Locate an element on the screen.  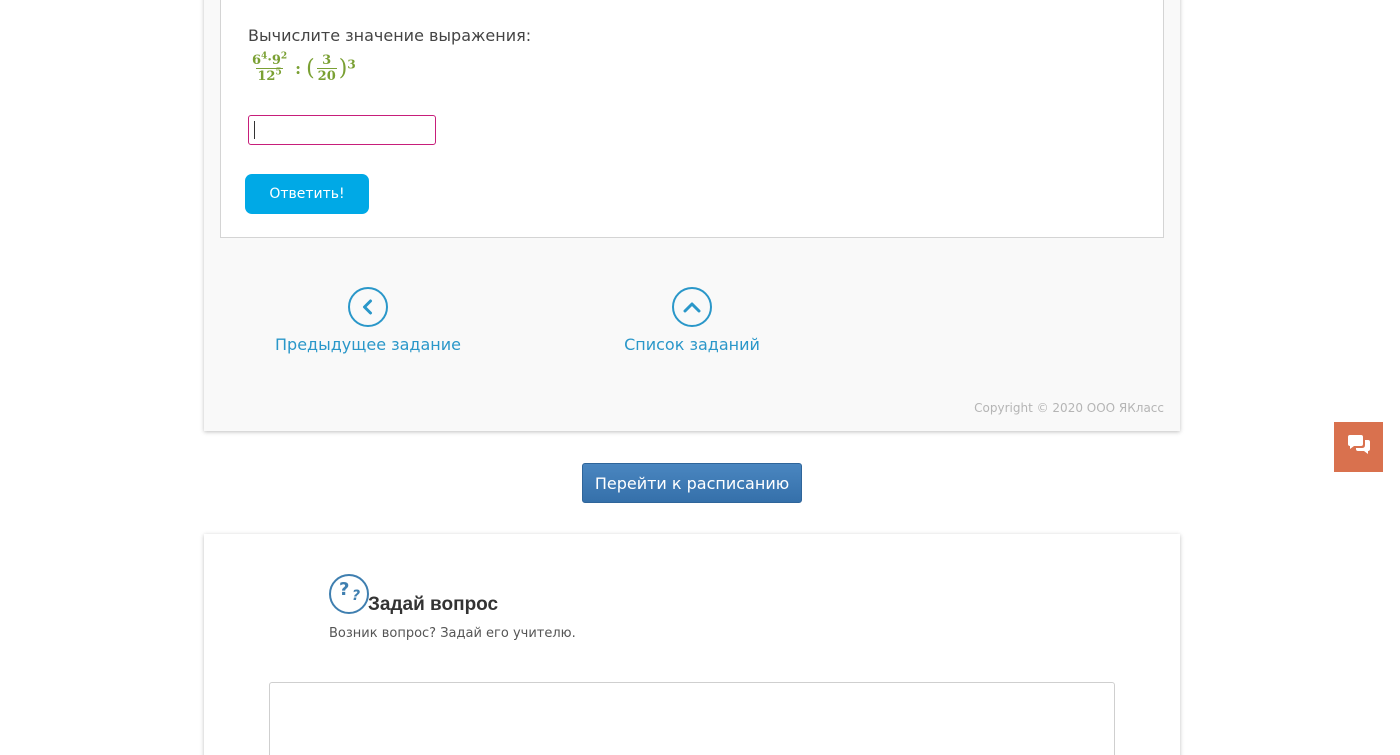
chat-button is located at coordinates (1358, 447).